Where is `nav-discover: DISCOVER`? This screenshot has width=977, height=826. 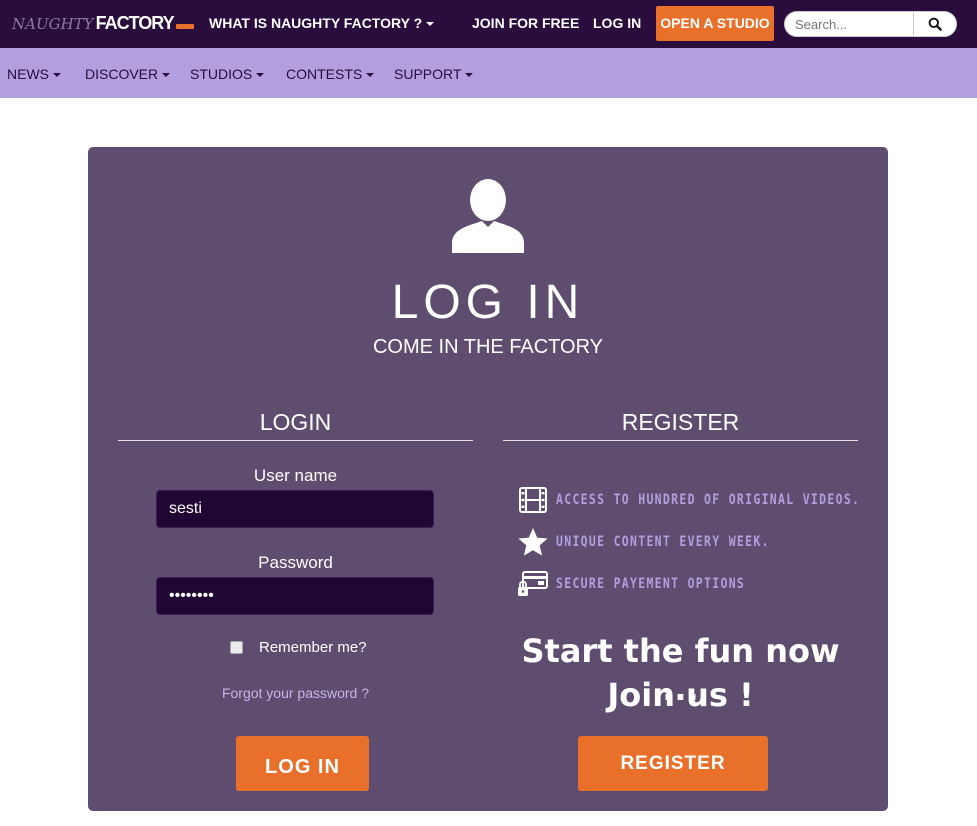 nav-discover: DISCOVER is located at coordinates (128, 74).